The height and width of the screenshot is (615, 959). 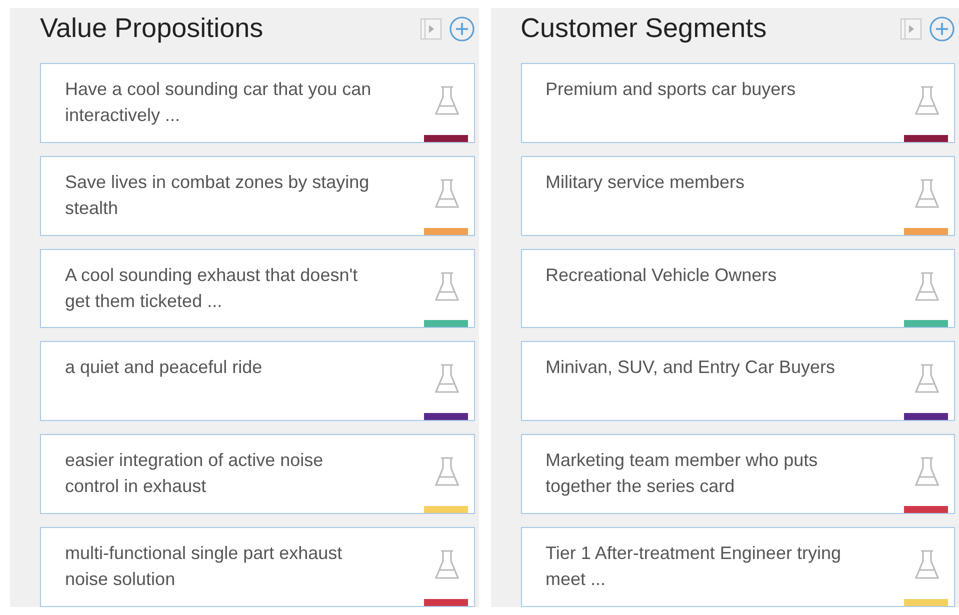 I want to click on card-text: Military service members, so click(x=646, y=182).